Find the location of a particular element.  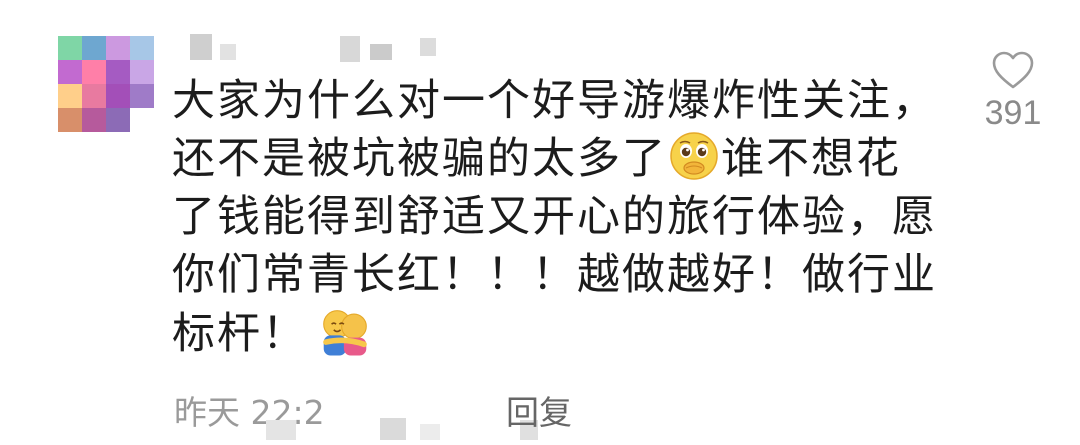

comment-line-part: 谁不想花 is located at coordinates (811, 159).